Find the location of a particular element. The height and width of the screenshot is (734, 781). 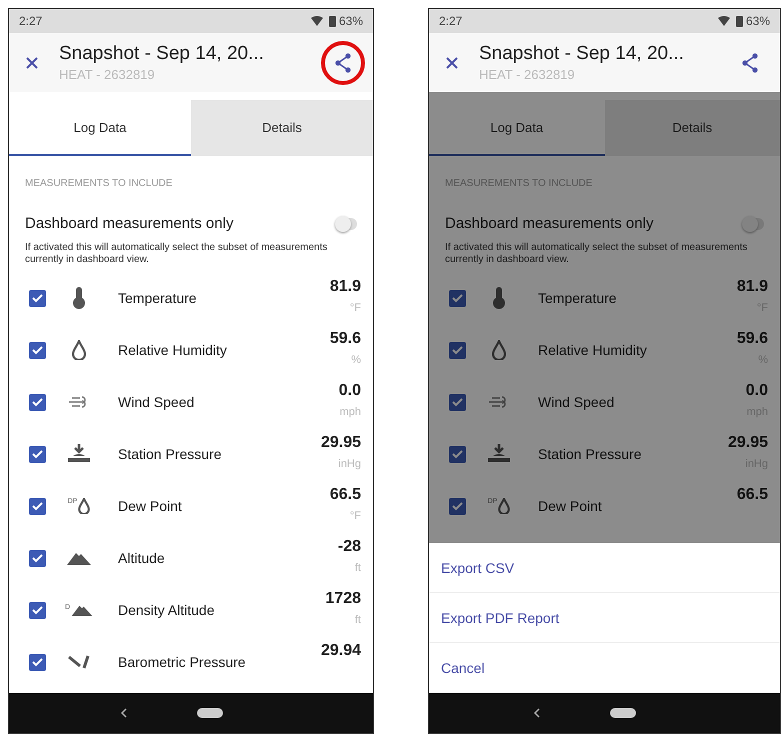

gauge-needle-icon is located at coordinates (79, 662).